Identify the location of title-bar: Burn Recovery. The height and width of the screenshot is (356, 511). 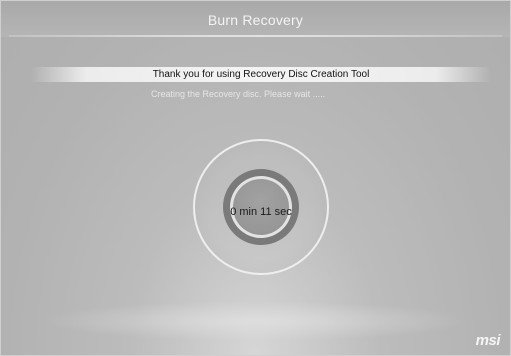
(255, 19).